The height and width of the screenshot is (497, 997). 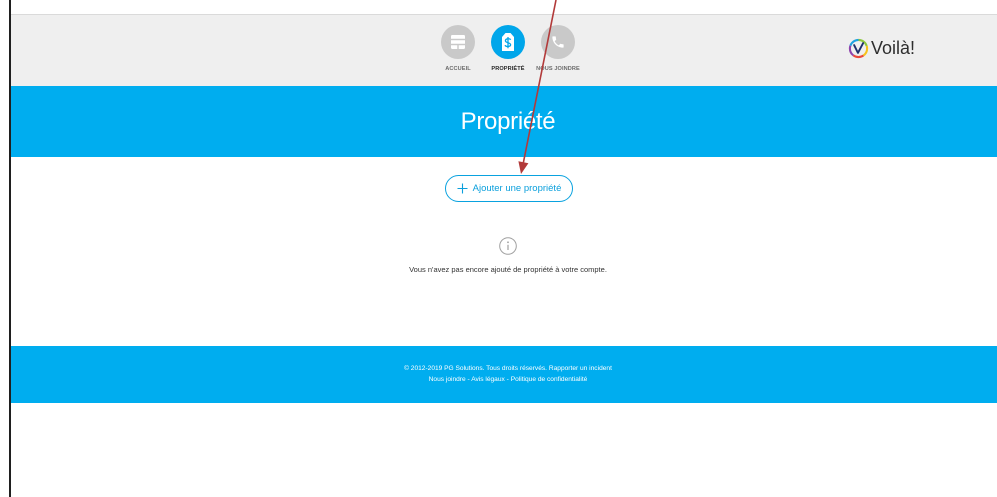 I want to click on phone-icon, so click(x=558, y=42).